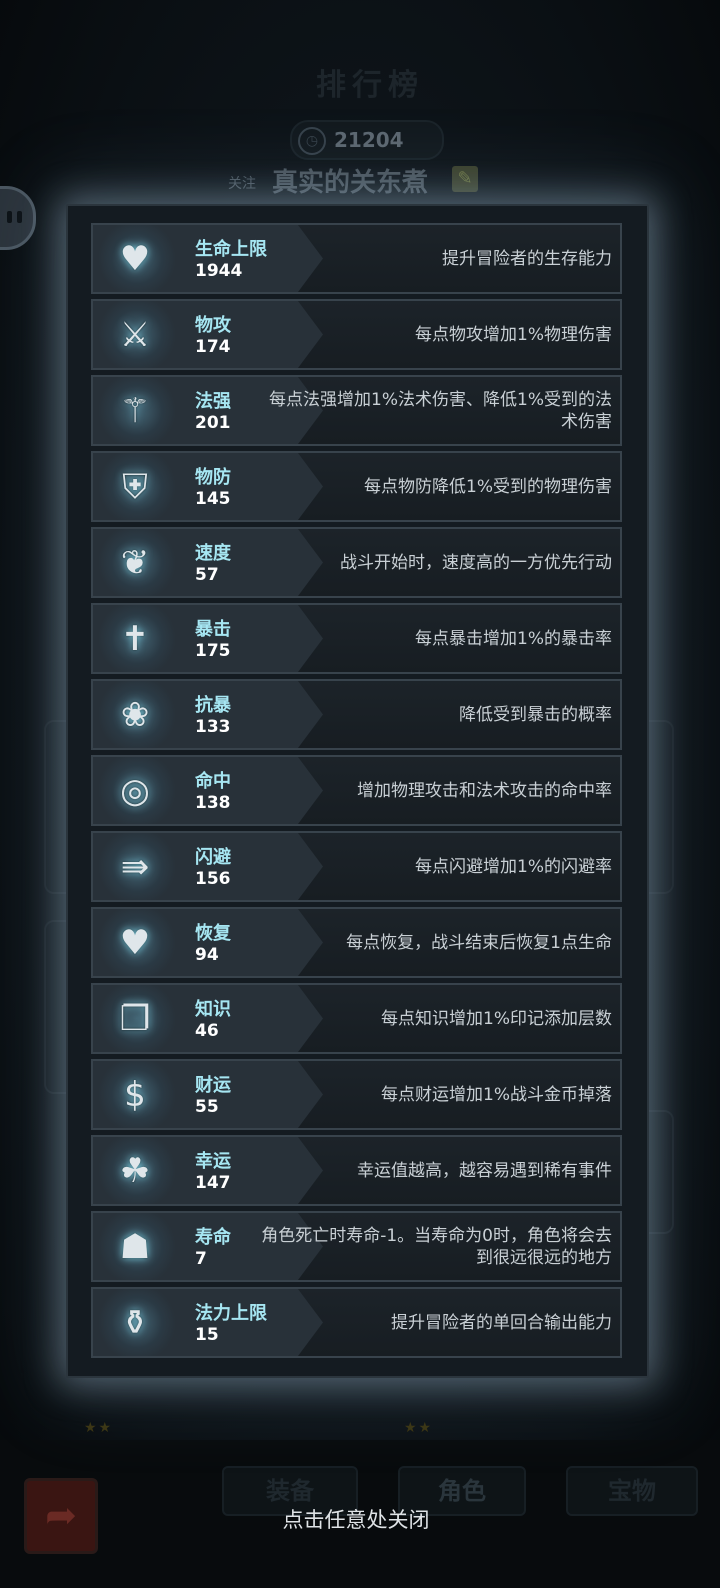 Image resolution: width=720 pixels, height=1588 pixels. What do you see at coordinates (213, 727) in the screenshot?
I see `stat-value: 133` at bounding box center [213, 727].